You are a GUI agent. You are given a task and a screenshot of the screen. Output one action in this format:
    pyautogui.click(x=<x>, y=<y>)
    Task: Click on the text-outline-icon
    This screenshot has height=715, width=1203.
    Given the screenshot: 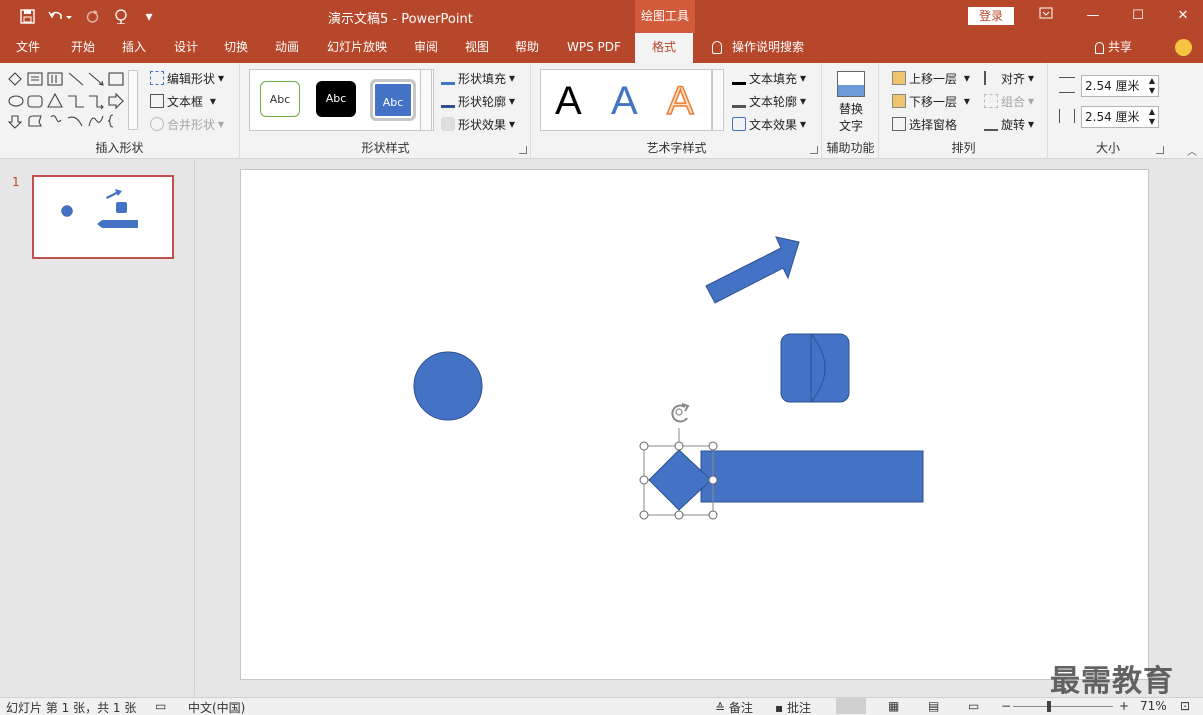 What is the action you would take?
    pyautogui.click(x=739, y=101)
    